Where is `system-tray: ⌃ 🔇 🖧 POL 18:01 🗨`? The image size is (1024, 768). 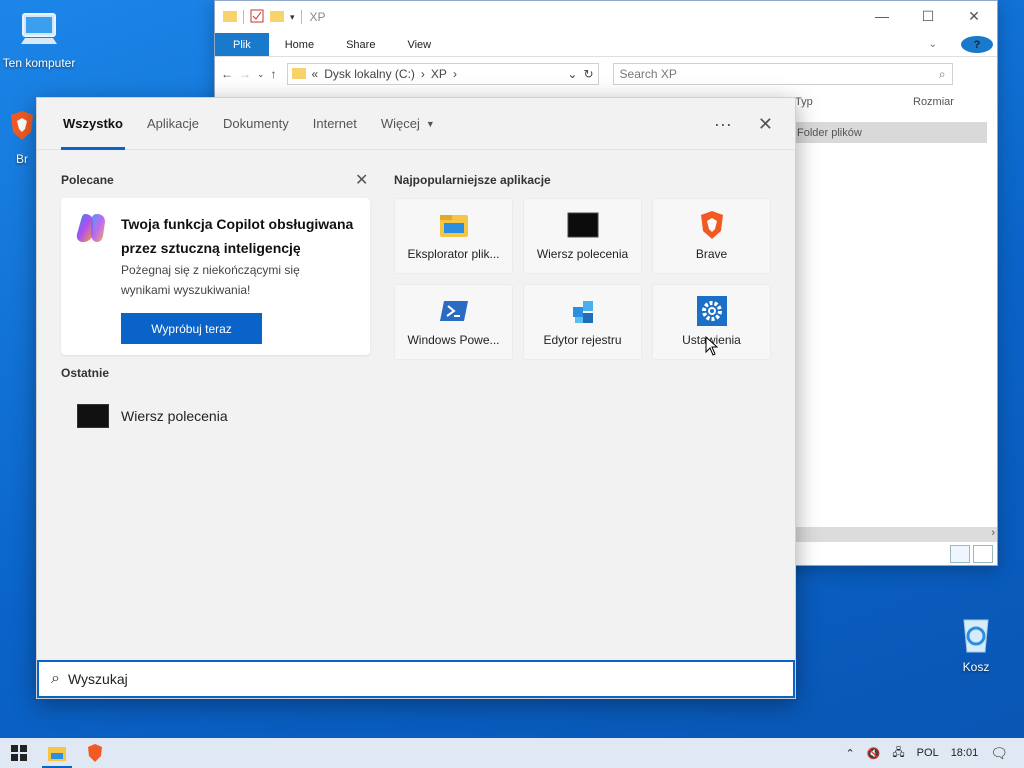 system-tray: ⌃ 🔇 🖧 POL 18:01 🗨 is located at coordinates (934, 753).